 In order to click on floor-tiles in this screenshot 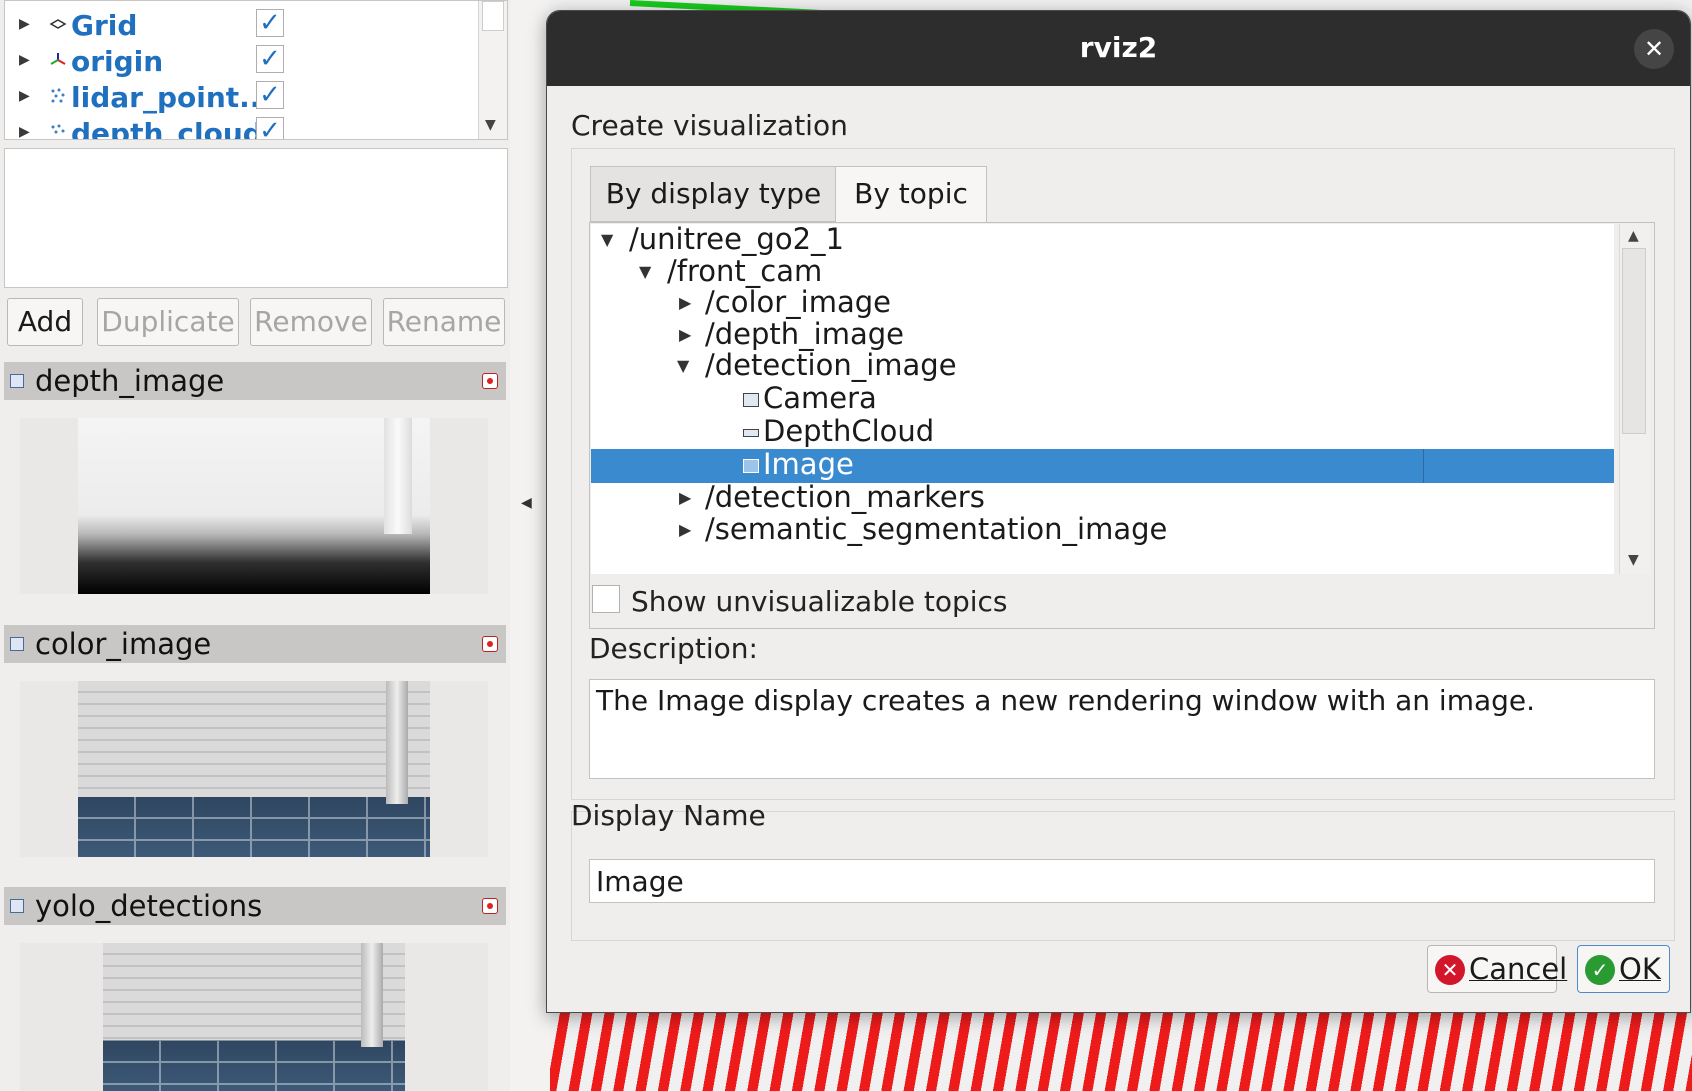, I will do `click(254, 827)`.